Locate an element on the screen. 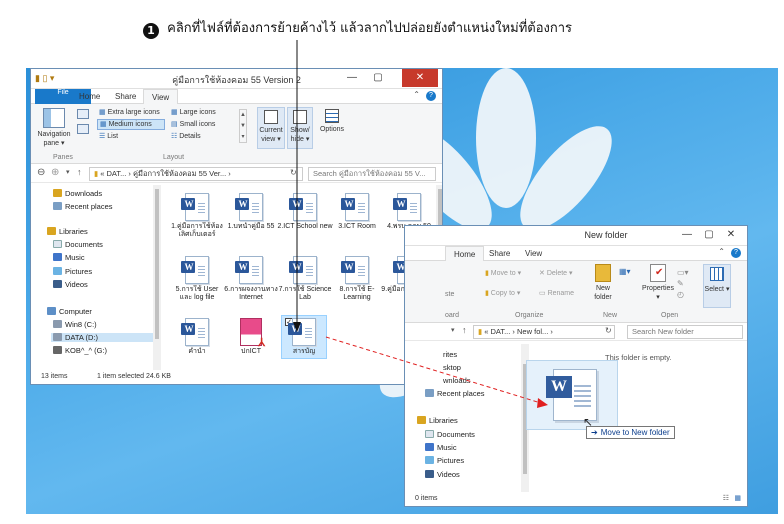 The height and width of the screenshot is (524, 784). current-view-button: Current view ▾ is located at coordinates (271, 128).